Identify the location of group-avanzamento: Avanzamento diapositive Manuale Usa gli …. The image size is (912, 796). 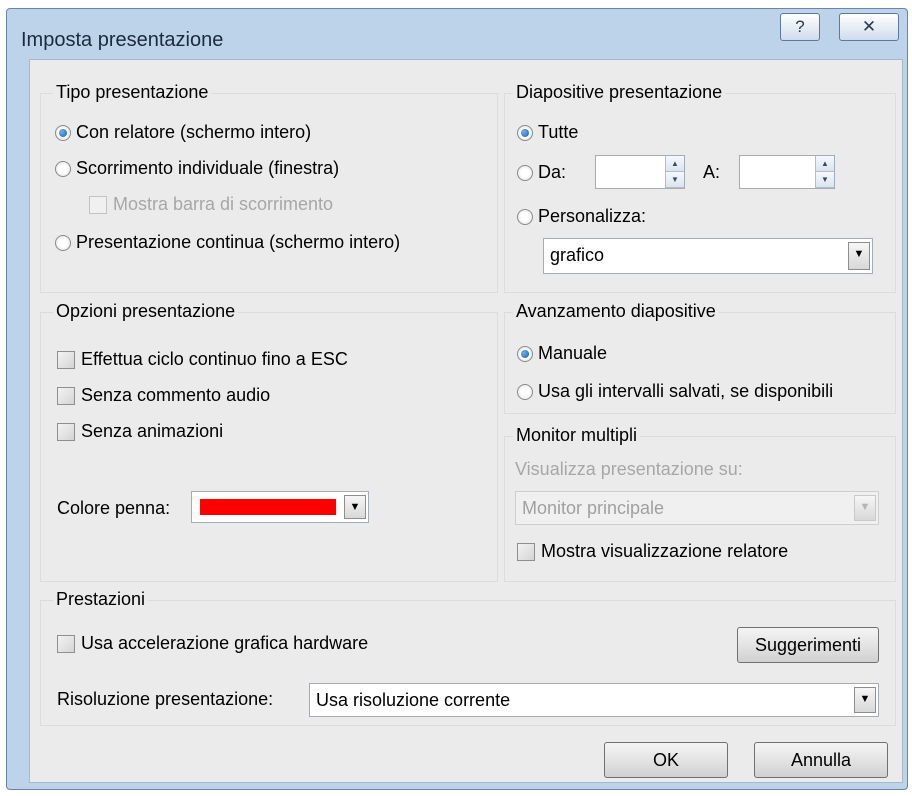
(700, 357).